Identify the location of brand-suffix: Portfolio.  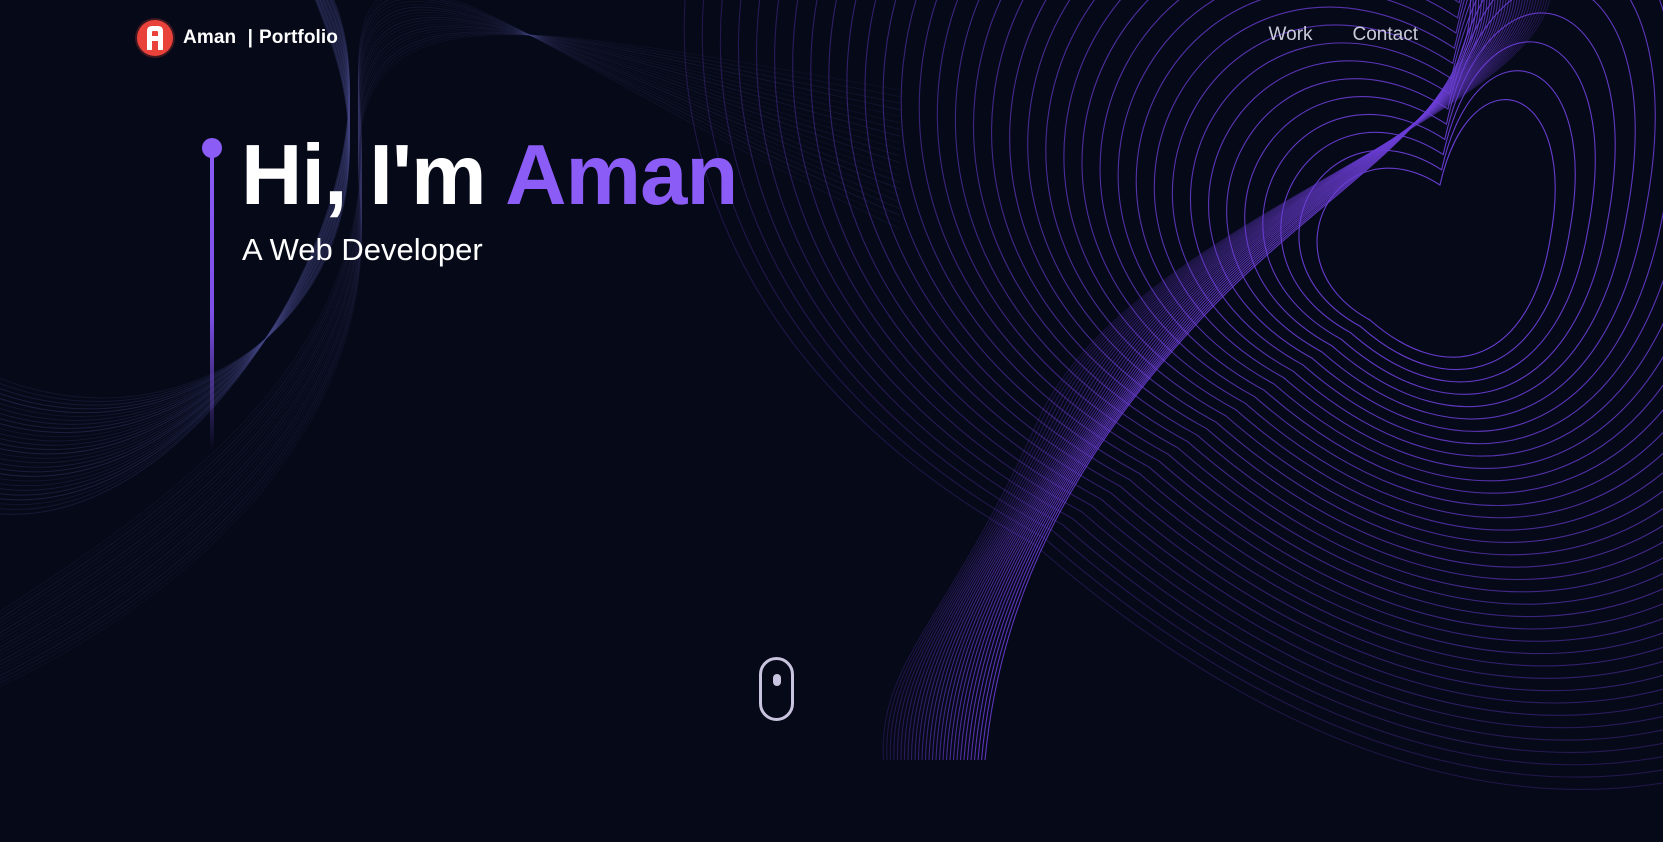
(299, 37).